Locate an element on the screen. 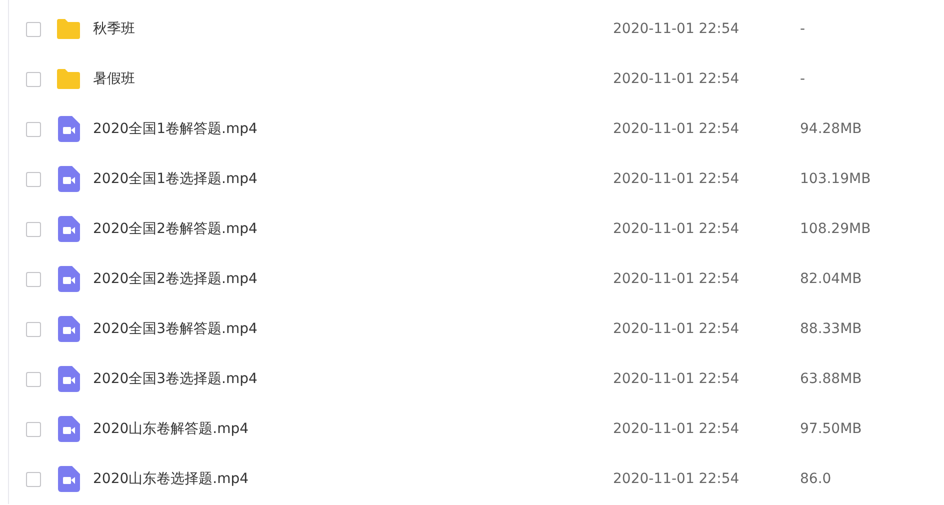  file-size: 86.0 is located at coordinates (816, 479).